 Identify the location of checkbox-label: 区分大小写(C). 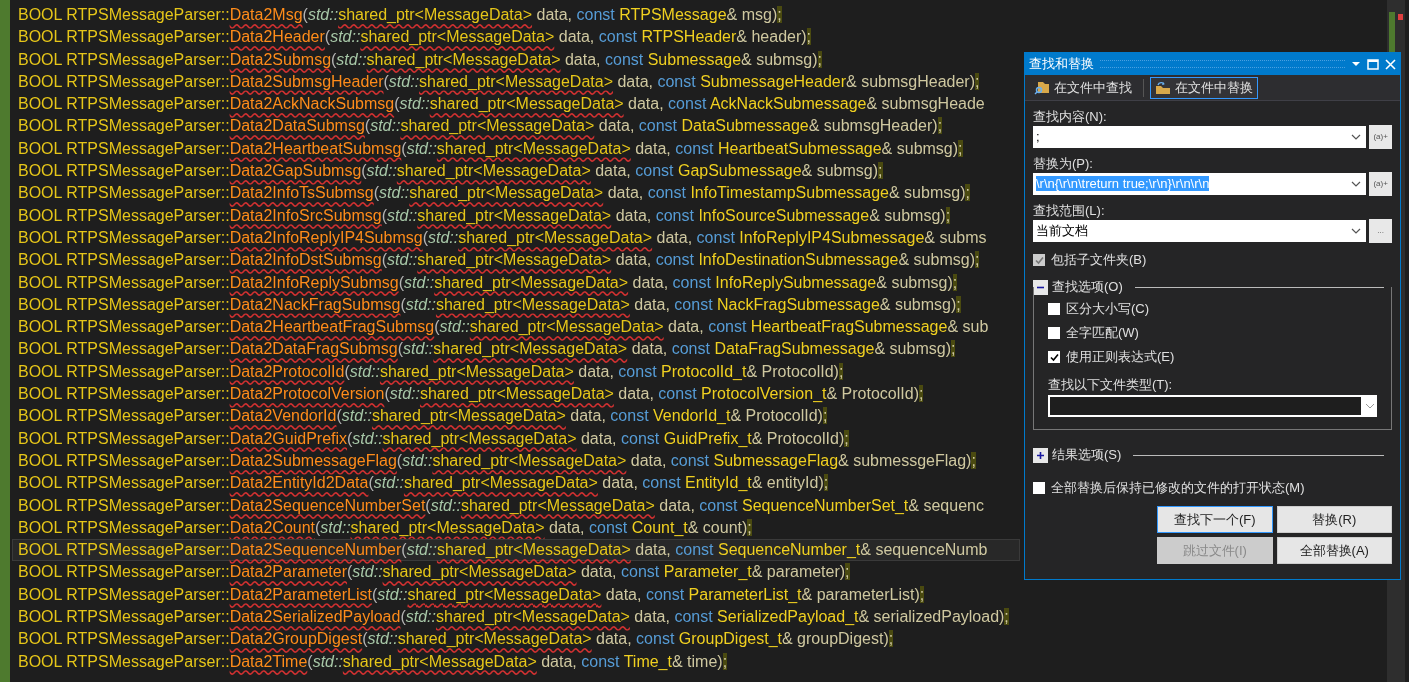
(1108, 309).